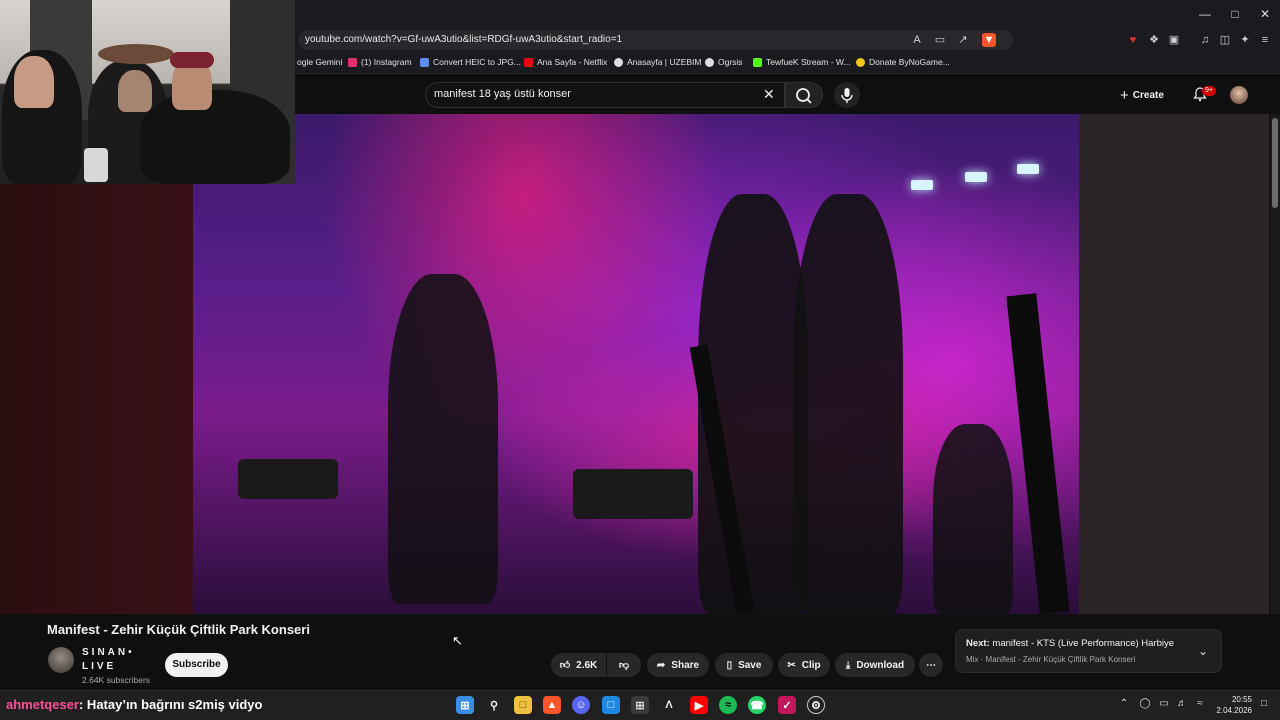 This screenshot has width=1280, height=720. Describe the element at coordinates (96, 399) in the screenshot. I see `video-backdrop-left` at that location.